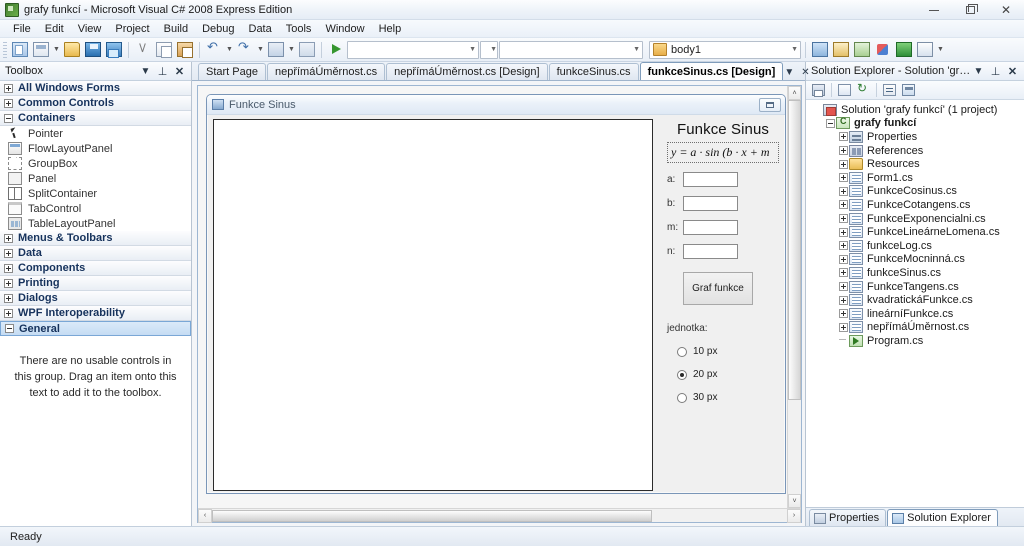 This screenshot has height=546, width=1024. What do you see at coordinates (22, 29) in the screenshot?
I see `menu-file: File` at bounding box center [22, 29].